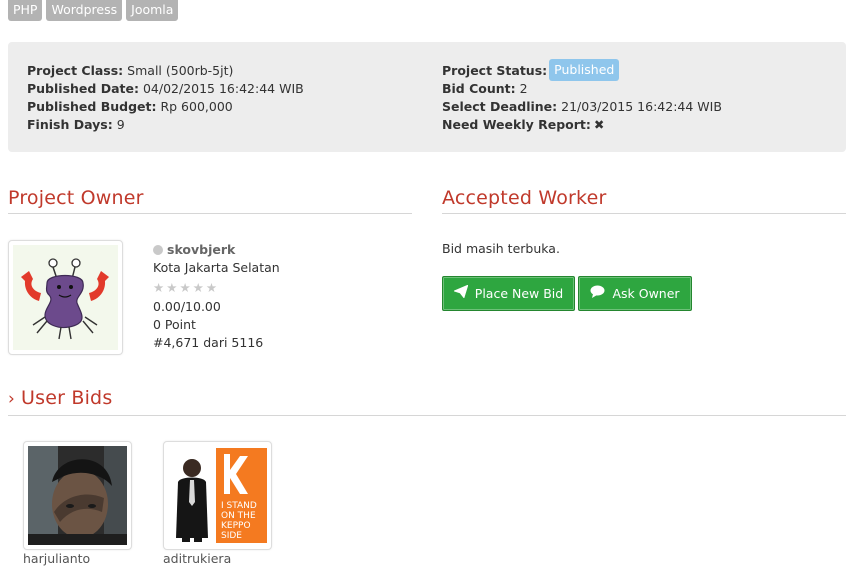  I want to click on bidder-avatar-harjulianto, so click(77, 495).